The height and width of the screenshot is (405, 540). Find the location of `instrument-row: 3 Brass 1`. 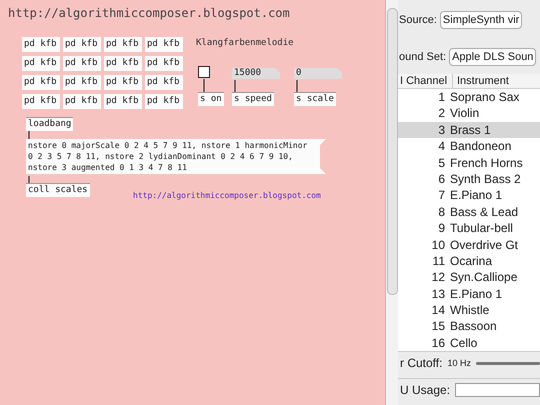

instrument-row: 3 Brass 1 is located at coordinates (469, 130).